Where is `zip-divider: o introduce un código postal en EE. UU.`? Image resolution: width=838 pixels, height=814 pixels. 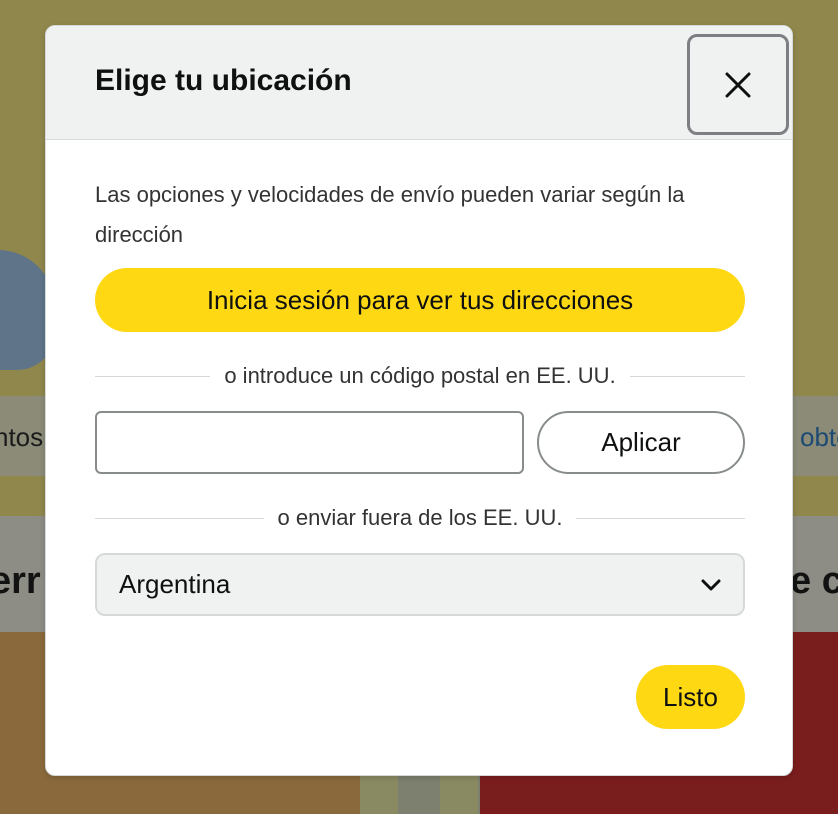 zip-divider: o introduce un código postal en EE. UU. is located at coordinates (420, 376).